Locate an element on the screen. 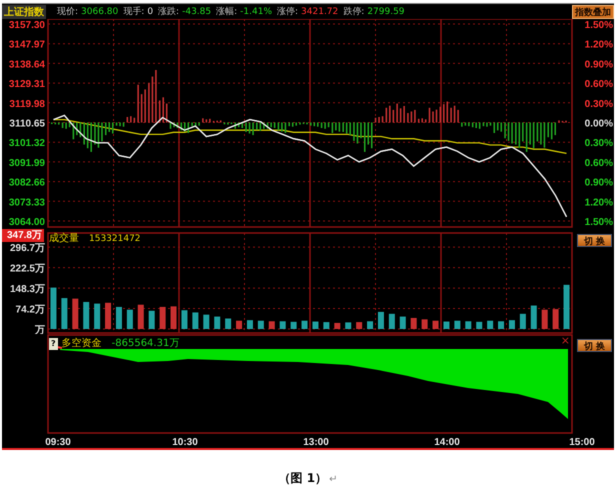 The image size is (616, 492). quote-value: 2799.59 is located at coordinates (386, 11).